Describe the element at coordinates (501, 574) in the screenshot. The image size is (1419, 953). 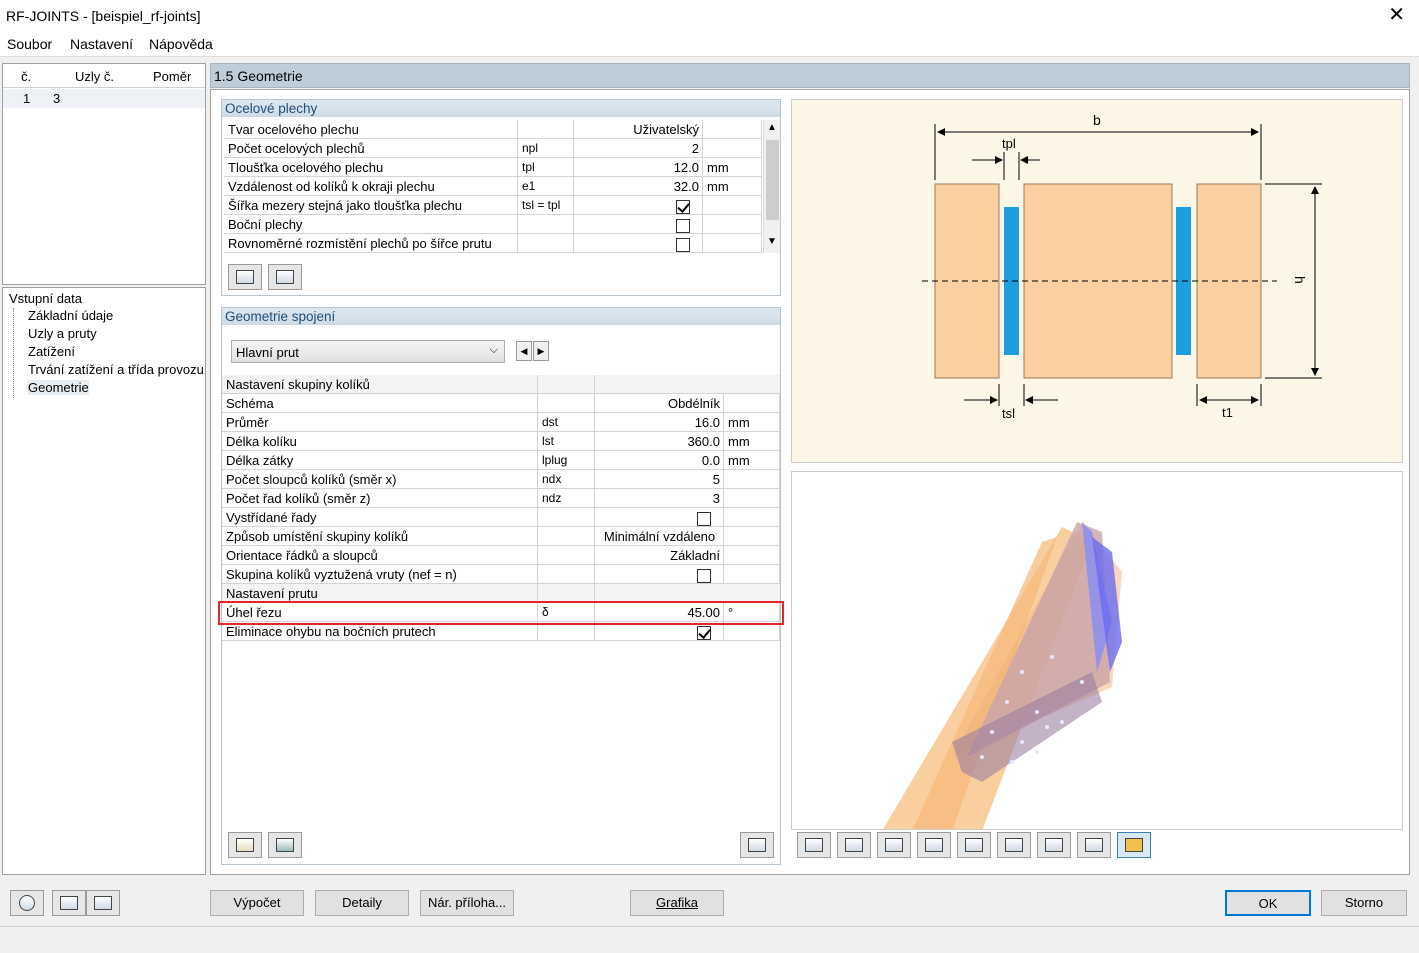
I see `table-row: Skupina kolíků vyztužená vruty (nef = n)` at that location.